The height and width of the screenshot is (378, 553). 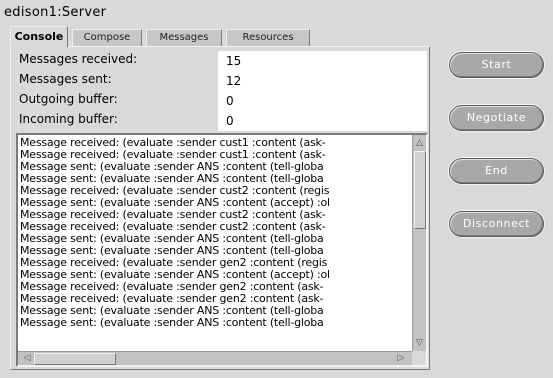 What do you see at coordinates (419, 143) in the screenshot?
I see `scroll-up-arrow-icon: △` at bounding box center [419, 143].